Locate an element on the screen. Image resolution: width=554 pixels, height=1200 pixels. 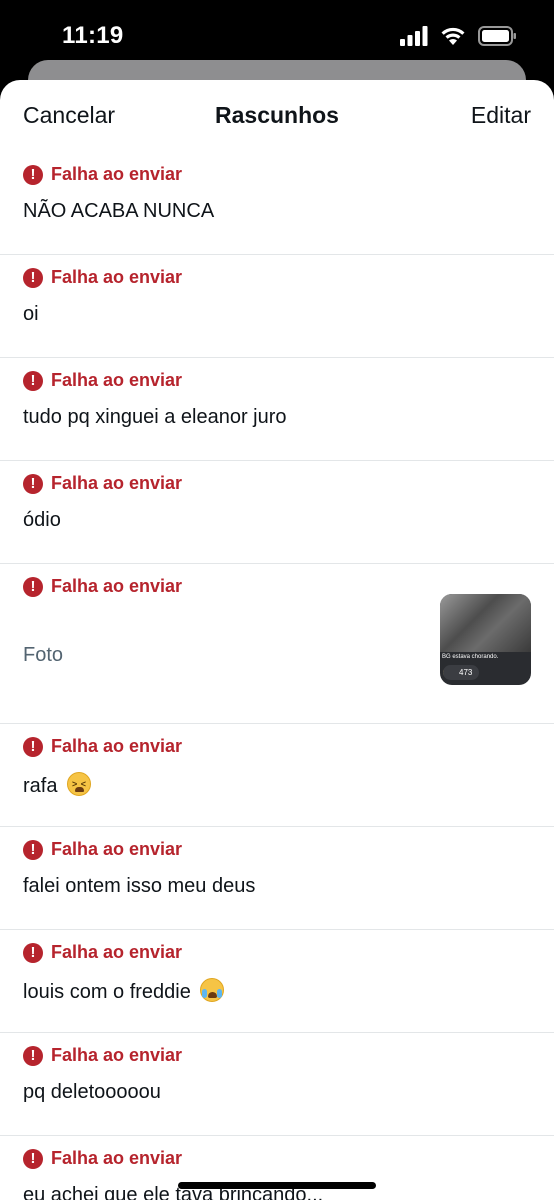
draft-item: ! Falha ao enviar oi is located at coordinates (277, 306).